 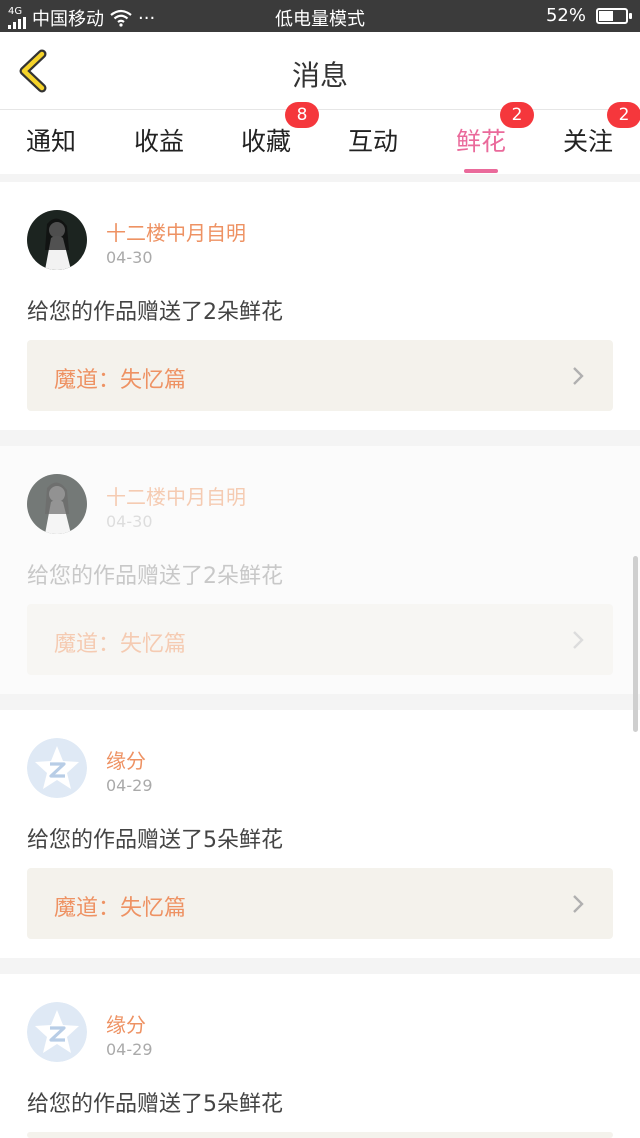 What do you see at coordinates (623, 115) in the screenshot?
I see `follows-badge: 2` at bounding box center [623, 115].